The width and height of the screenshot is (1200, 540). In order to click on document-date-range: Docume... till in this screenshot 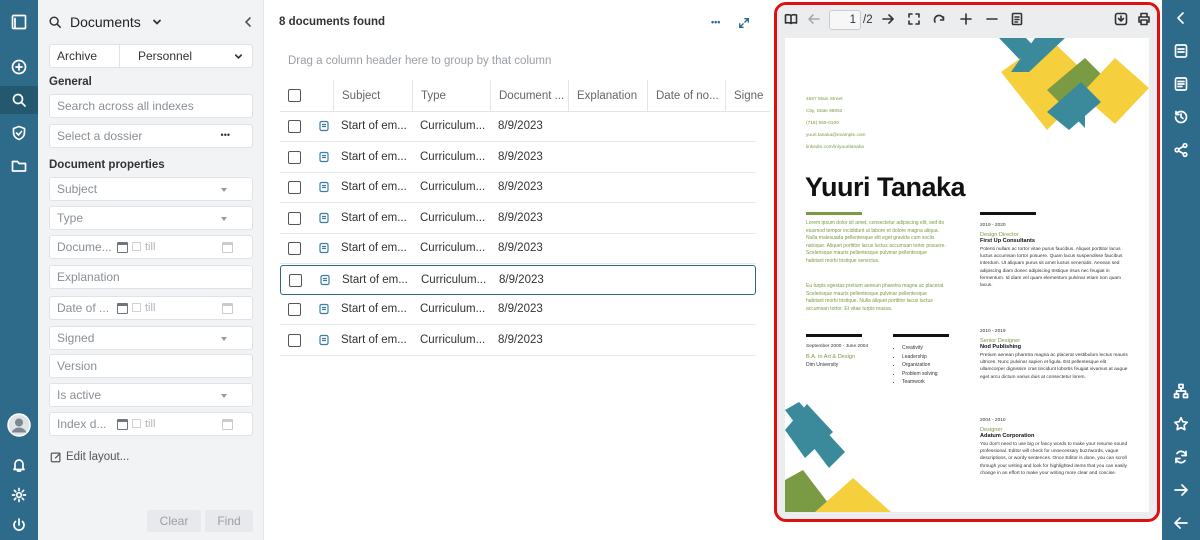, I will do `click(151, 247)`.